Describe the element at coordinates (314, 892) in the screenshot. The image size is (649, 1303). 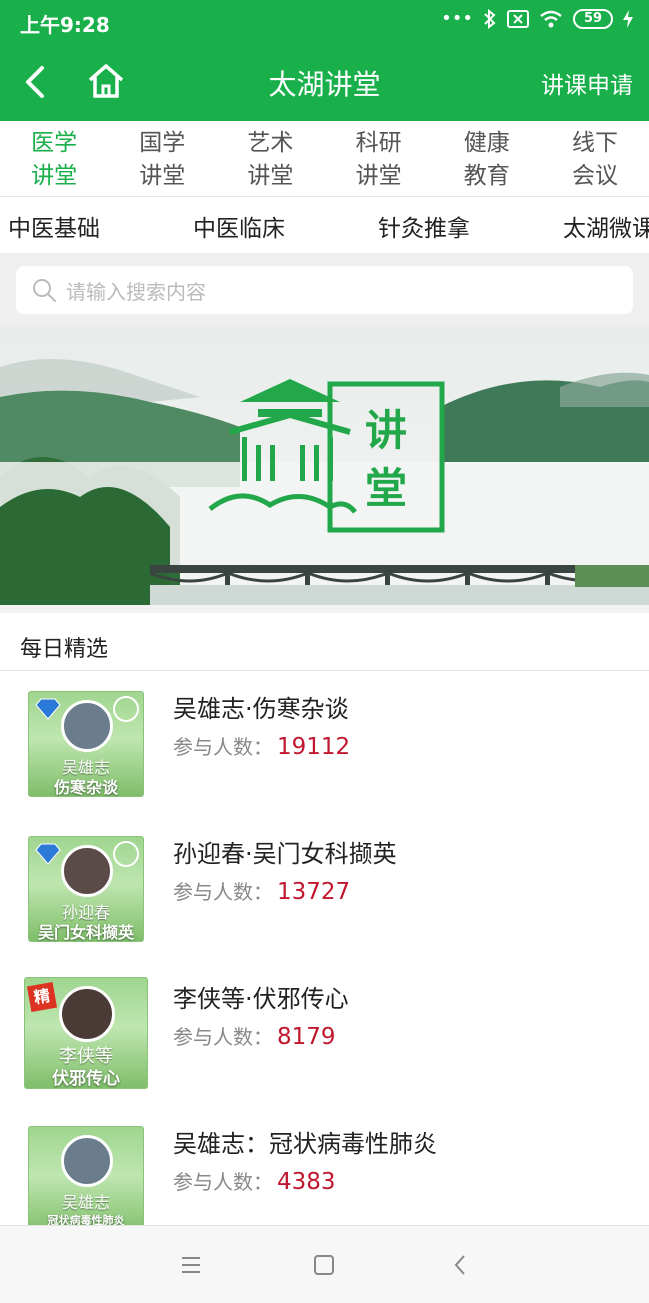
I see `participant-count: 13727` at that location.